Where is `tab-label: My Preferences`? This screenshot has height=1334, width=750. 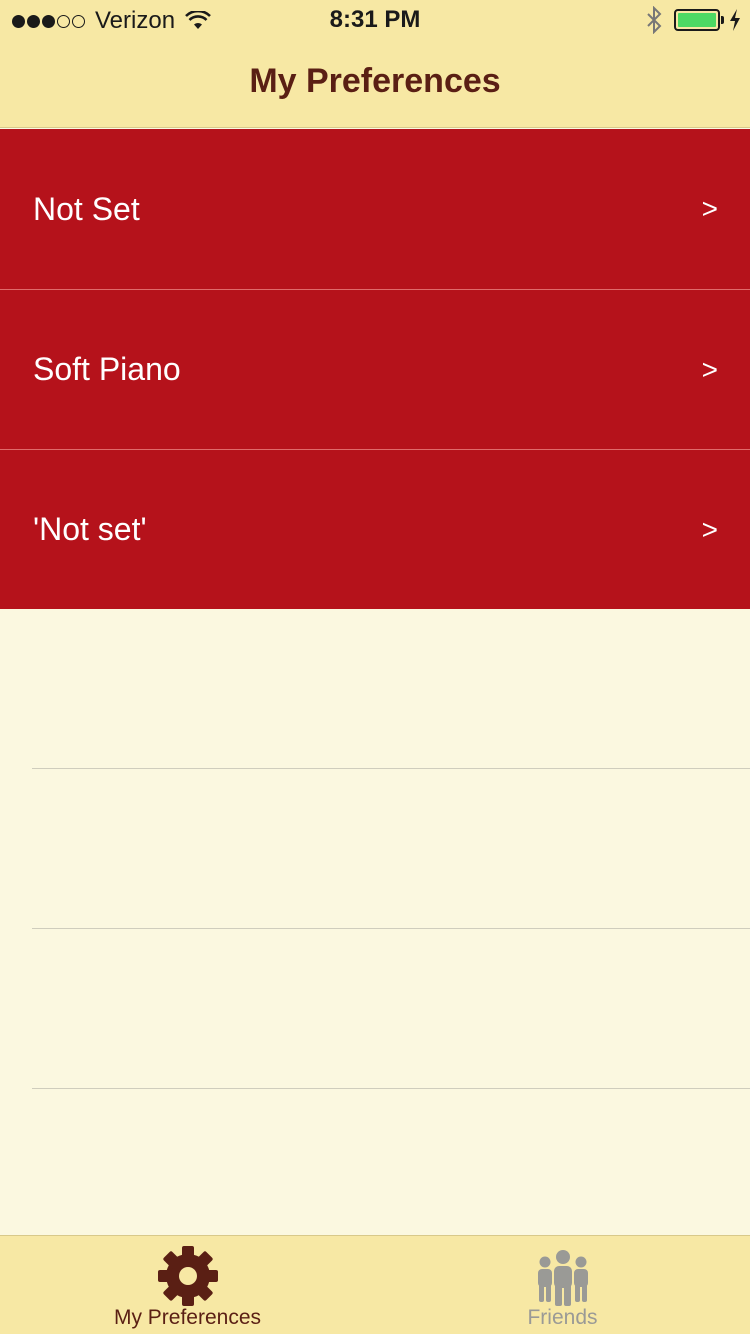 tab-label: My Preferences is located at coordinates (187, 1317).